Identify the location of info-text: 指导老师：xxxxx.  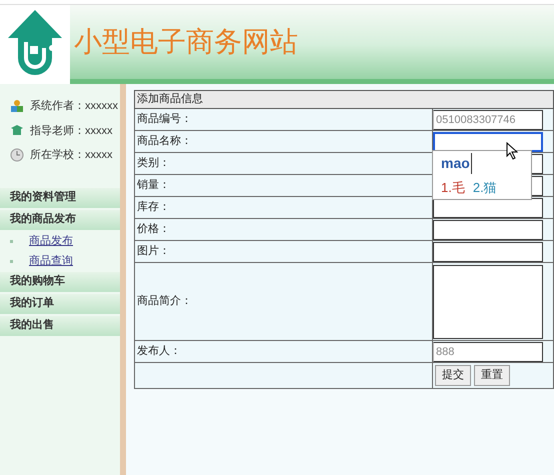
(71, 131).